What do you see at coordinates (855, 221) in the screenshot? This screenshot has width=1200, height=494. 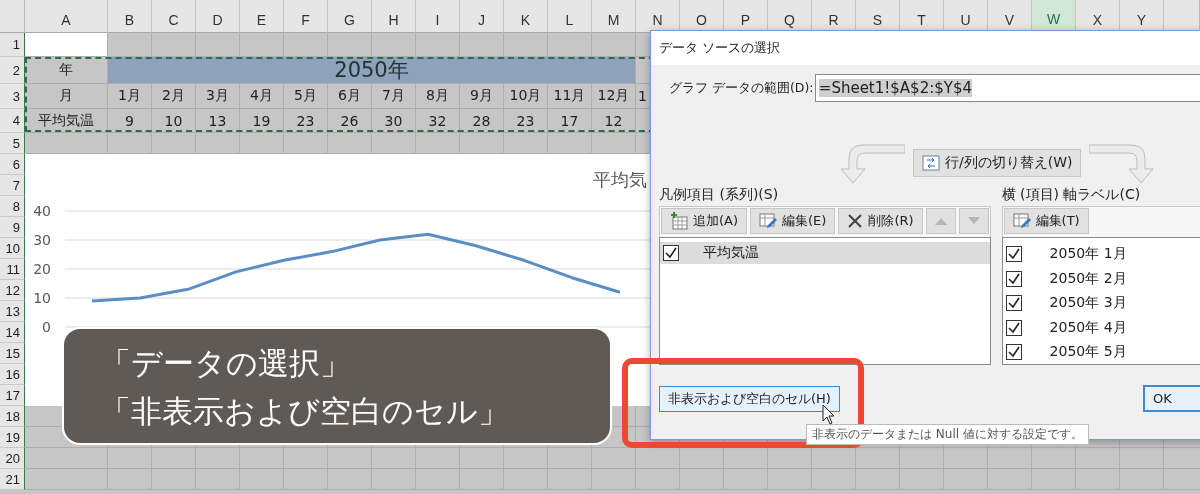 I see `delete-icon` at bounding box center [855, 221].